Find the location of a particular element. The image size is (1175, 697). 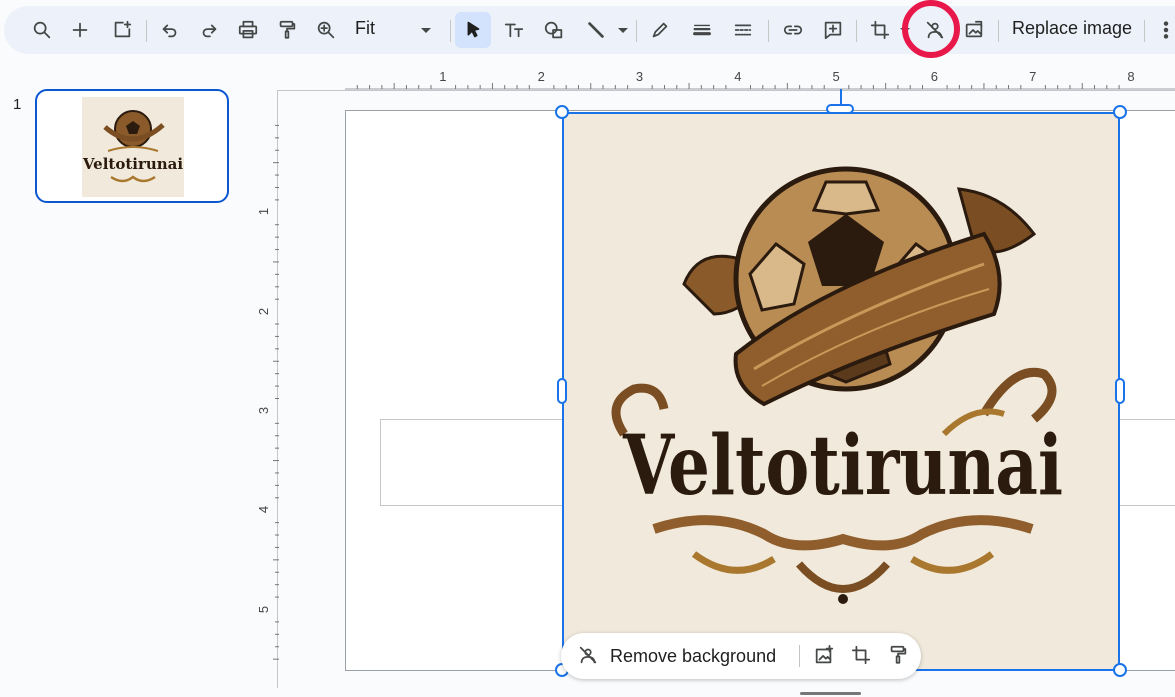

vertical-ruler: 1 2 3 4 5 is located at coordinates (268, 390).